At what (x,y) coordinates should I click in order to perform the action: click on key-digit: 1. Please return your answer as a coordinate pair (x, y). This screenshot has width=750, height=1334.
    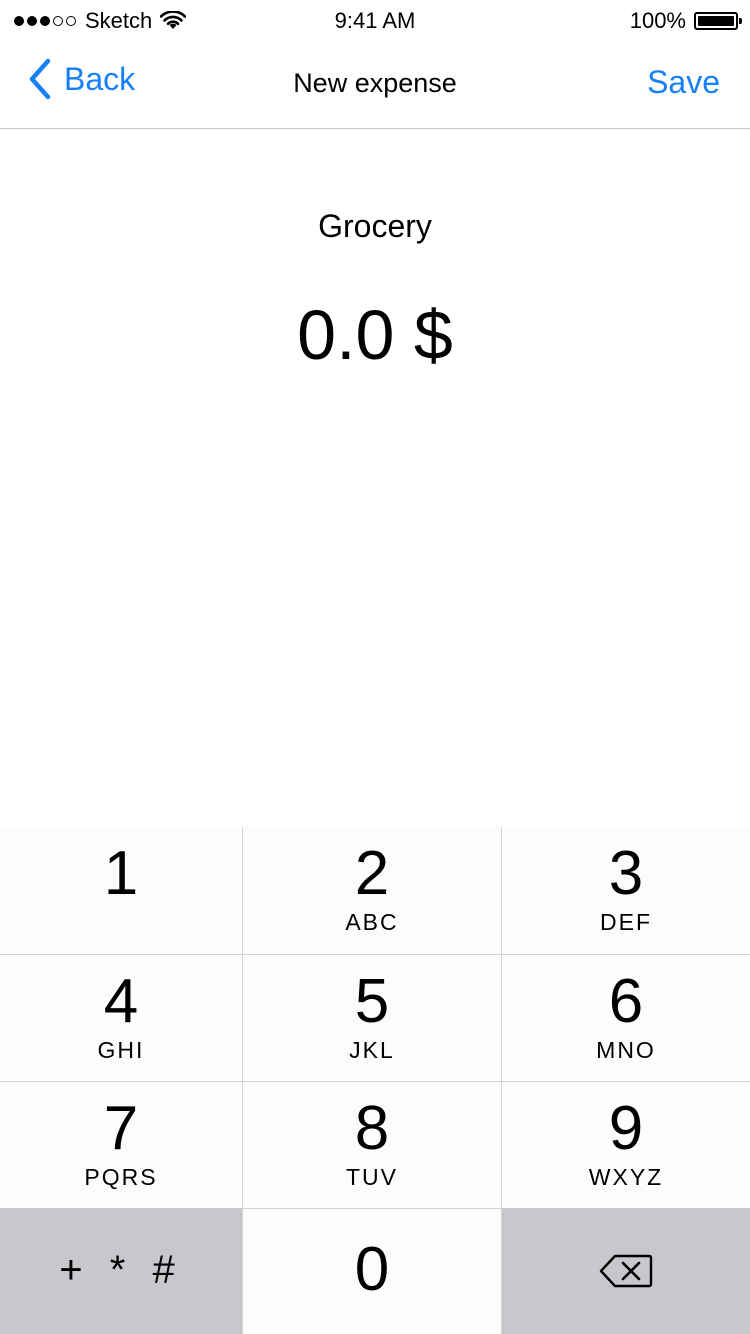
    Looking at the image, I should click on (121, 873).